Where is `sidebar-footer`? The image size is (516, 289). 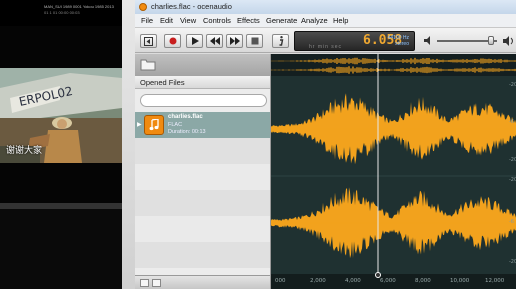 sidebar-footer is located at coordinates (202, 282).